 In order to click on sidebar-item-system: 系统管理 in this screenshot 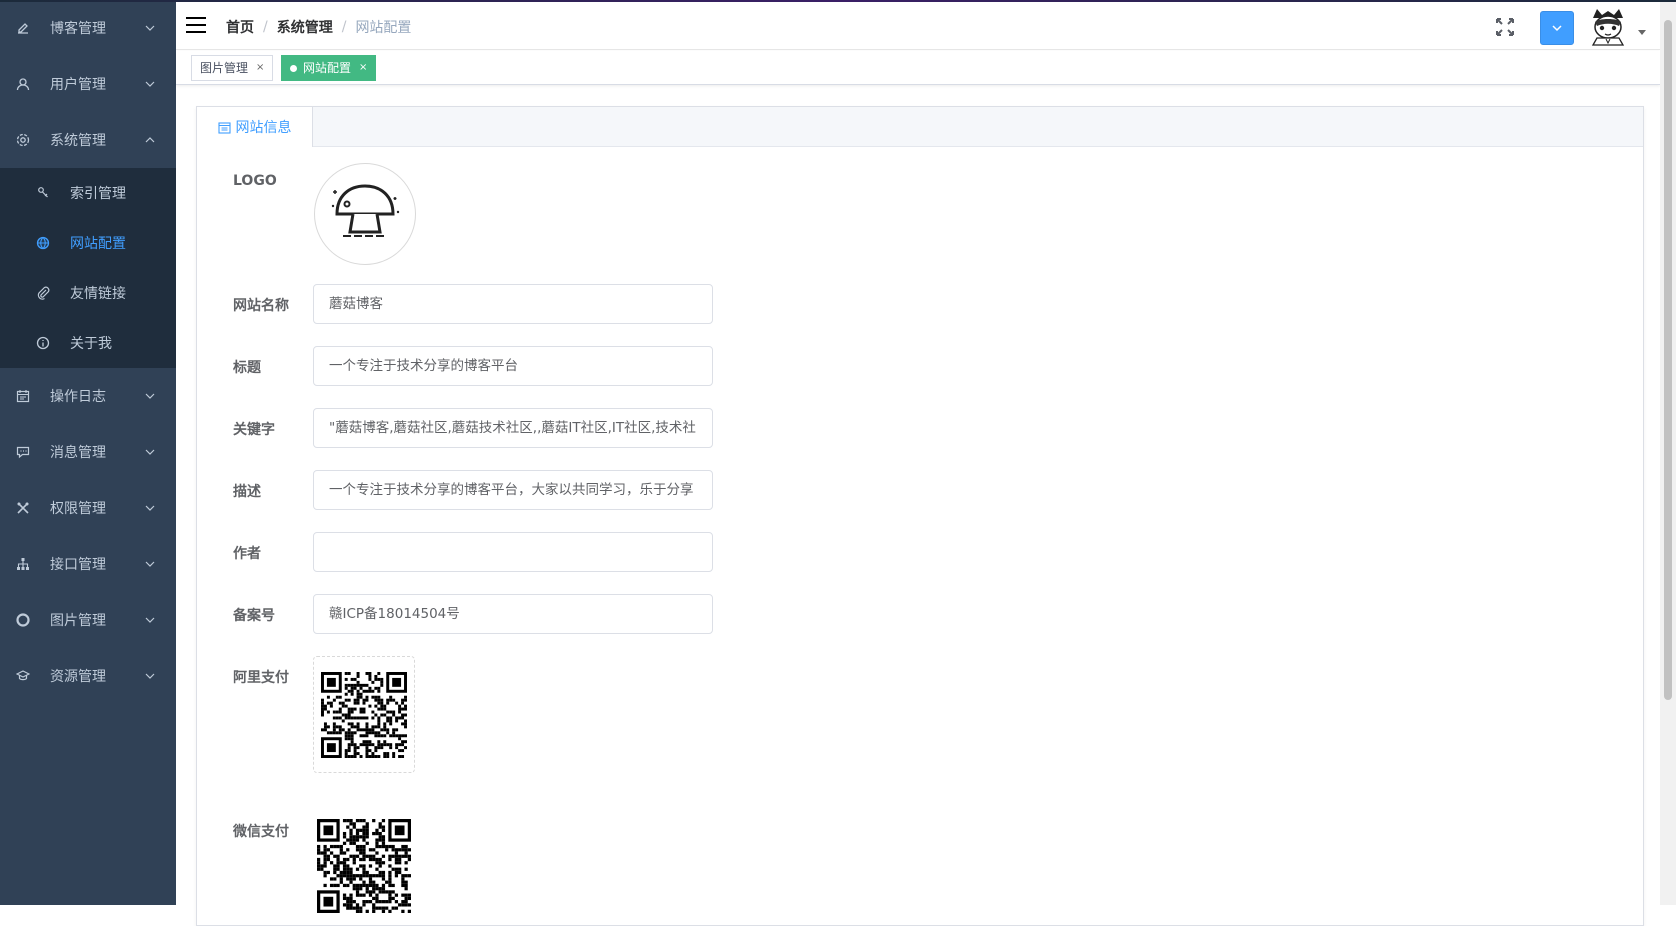, I will do `click(88, 140)`.